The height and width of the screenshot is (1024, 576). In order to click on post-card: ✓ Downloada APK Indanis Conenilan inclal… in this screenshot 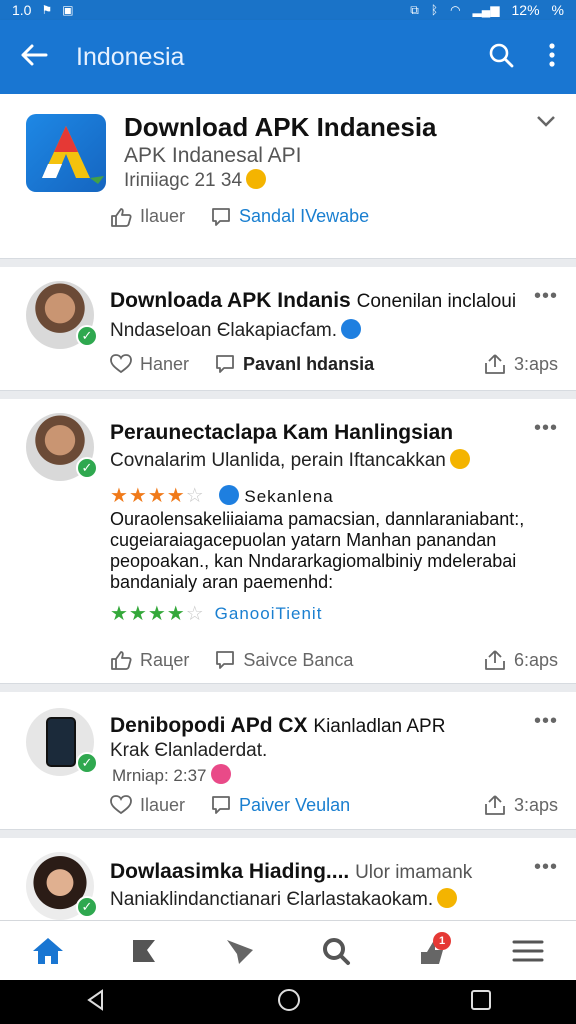, I will do `click(288, 329)`.